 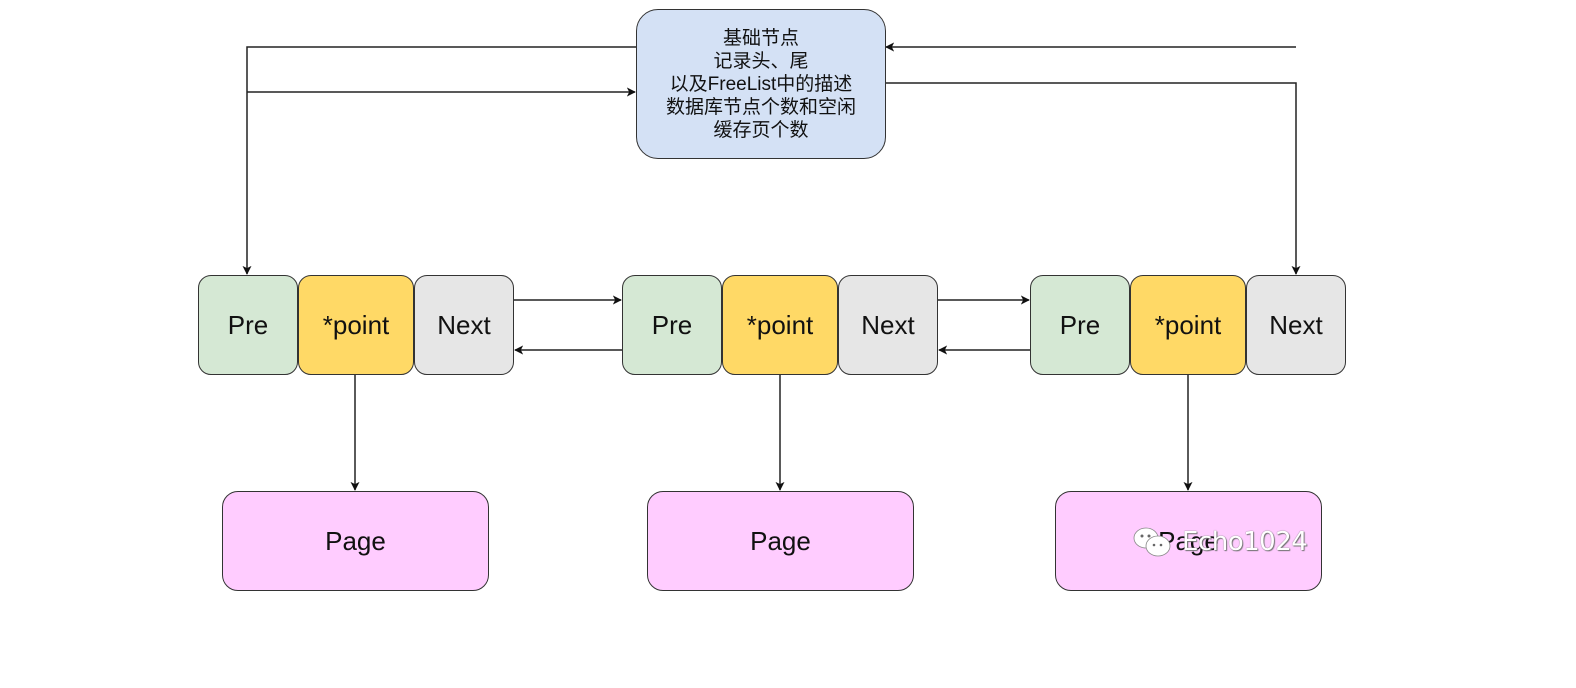 What do you see at coordinates (888, 325) in the screenshot?
I see `node2-next-cell: Next` at bounding box center [888, 325].